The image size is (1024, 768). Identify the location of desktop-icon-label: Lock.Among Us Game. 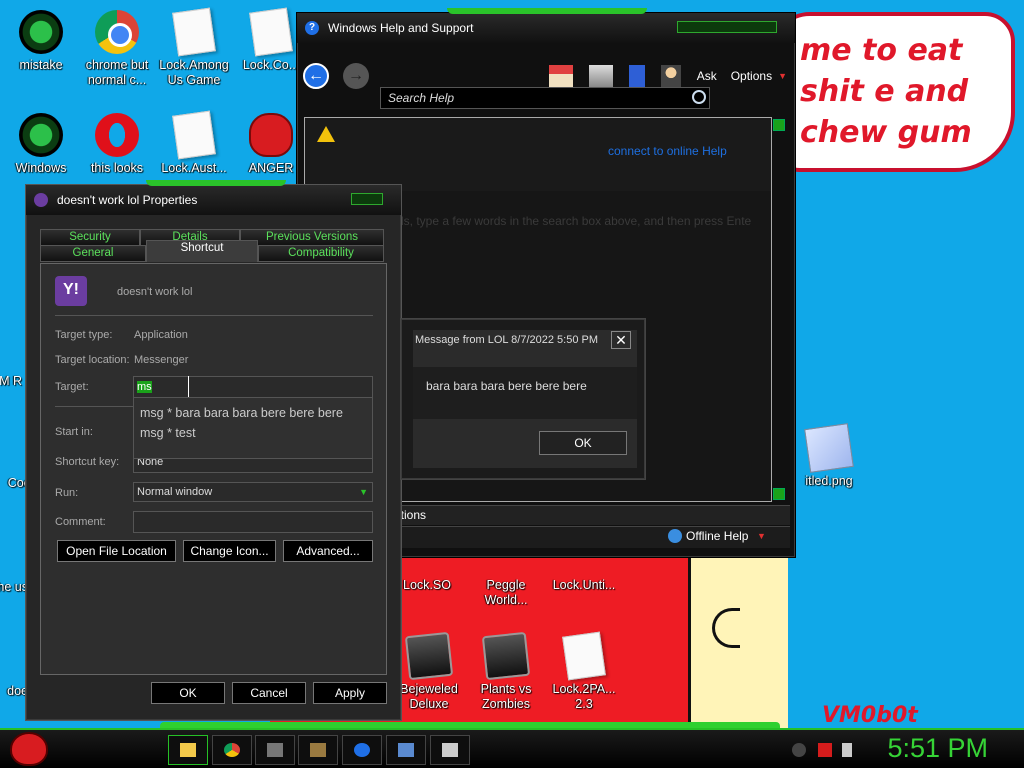
(194, 72).